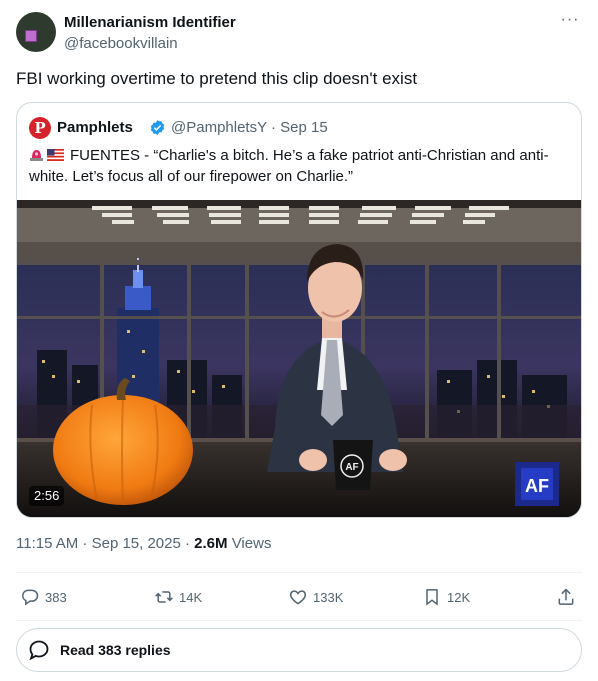  I want to click on read-replies-label: Read 383 replies, so click(115, 650).